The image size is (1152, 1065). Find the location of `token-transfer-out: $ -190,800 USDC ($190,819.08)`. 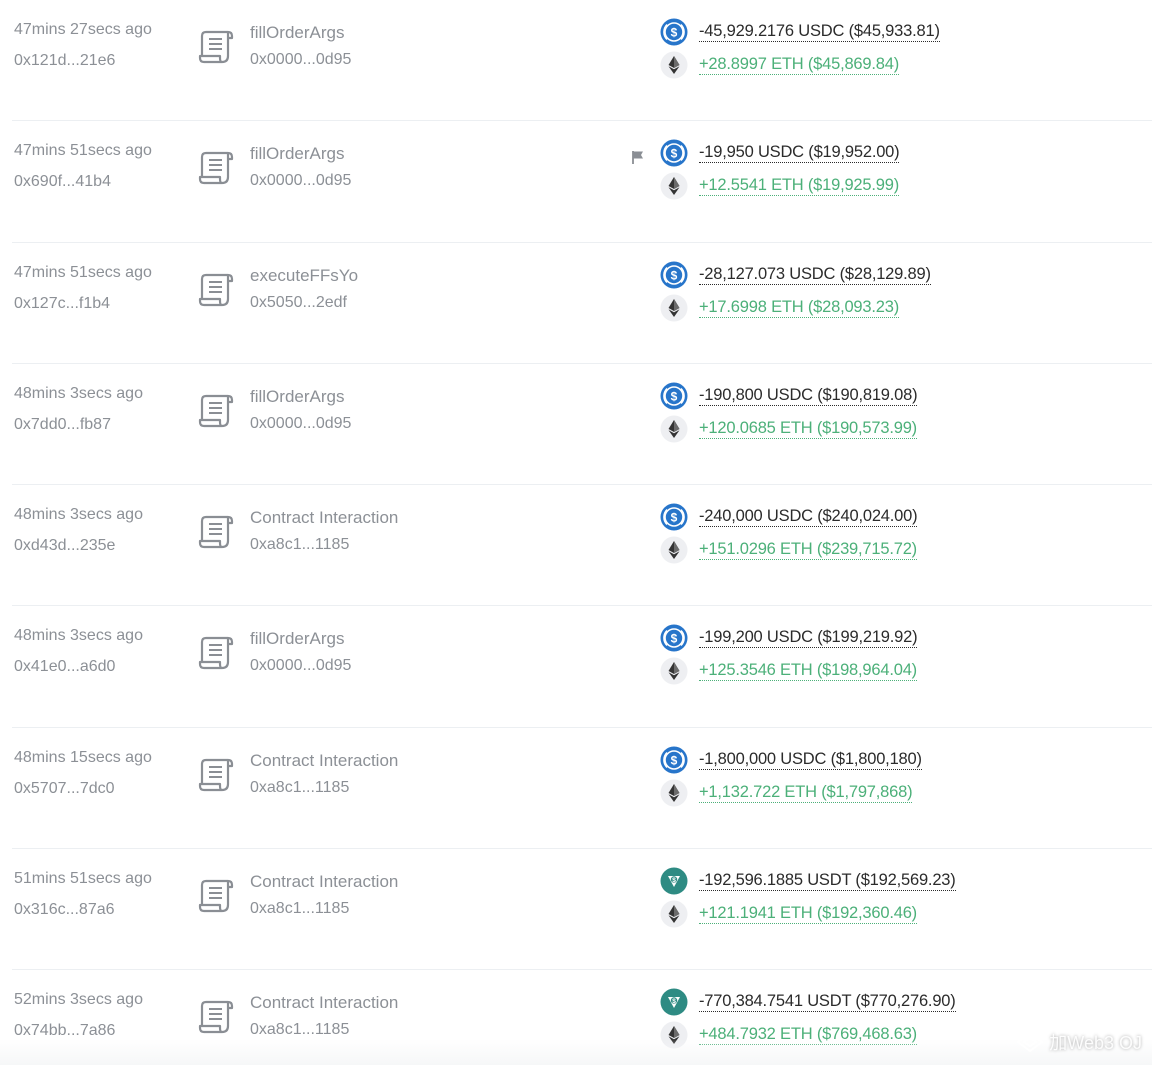

token-transfer-out: $ -190,800 USDC ($190,819.08) is located at coordinates (789, 396).